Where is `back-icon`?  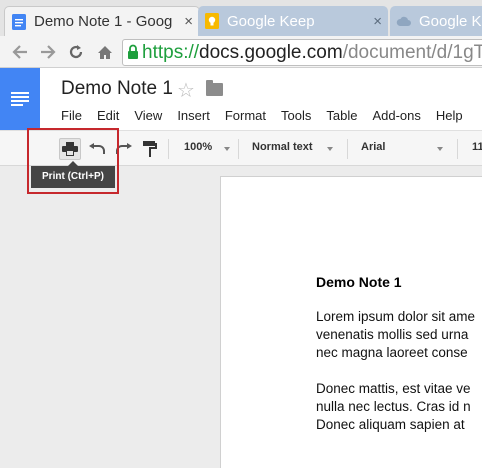 back-icon is located at coordinates (20, 52).